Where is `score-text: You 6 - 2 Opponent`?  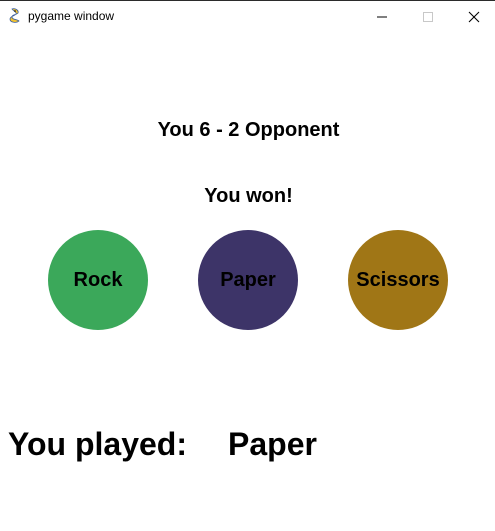 score-text: You 6 - 2 Opponent is located at coordinates (248, 130).